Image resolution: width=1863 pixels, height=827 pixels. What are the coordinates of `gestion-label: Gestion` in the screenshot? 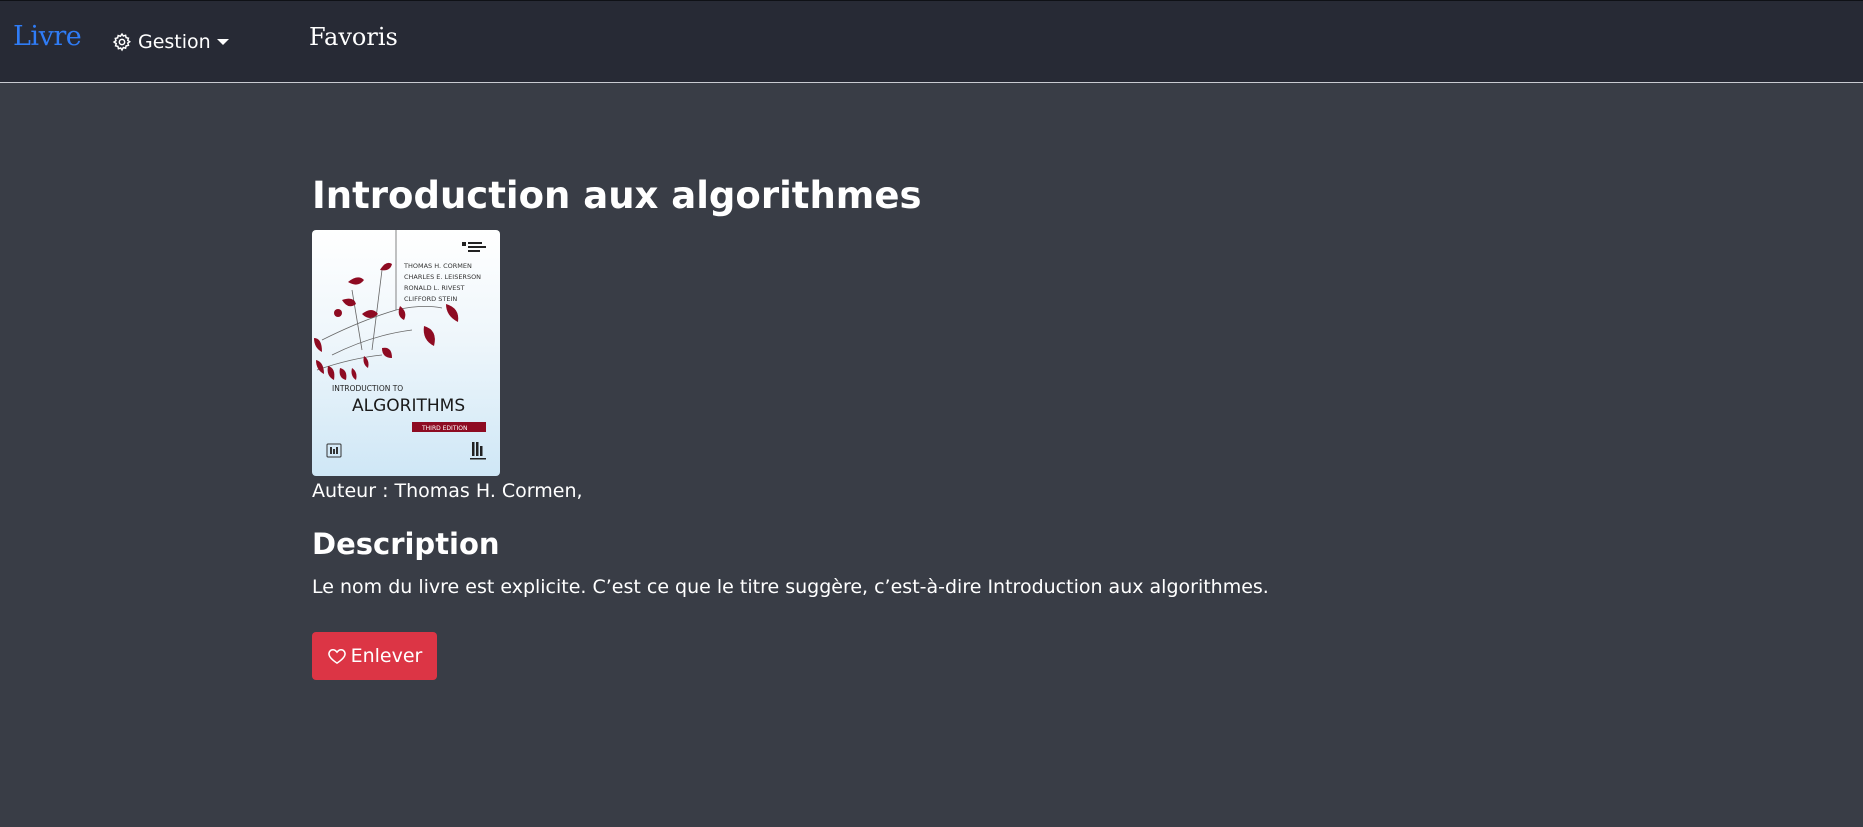 It's located at (174, 42).